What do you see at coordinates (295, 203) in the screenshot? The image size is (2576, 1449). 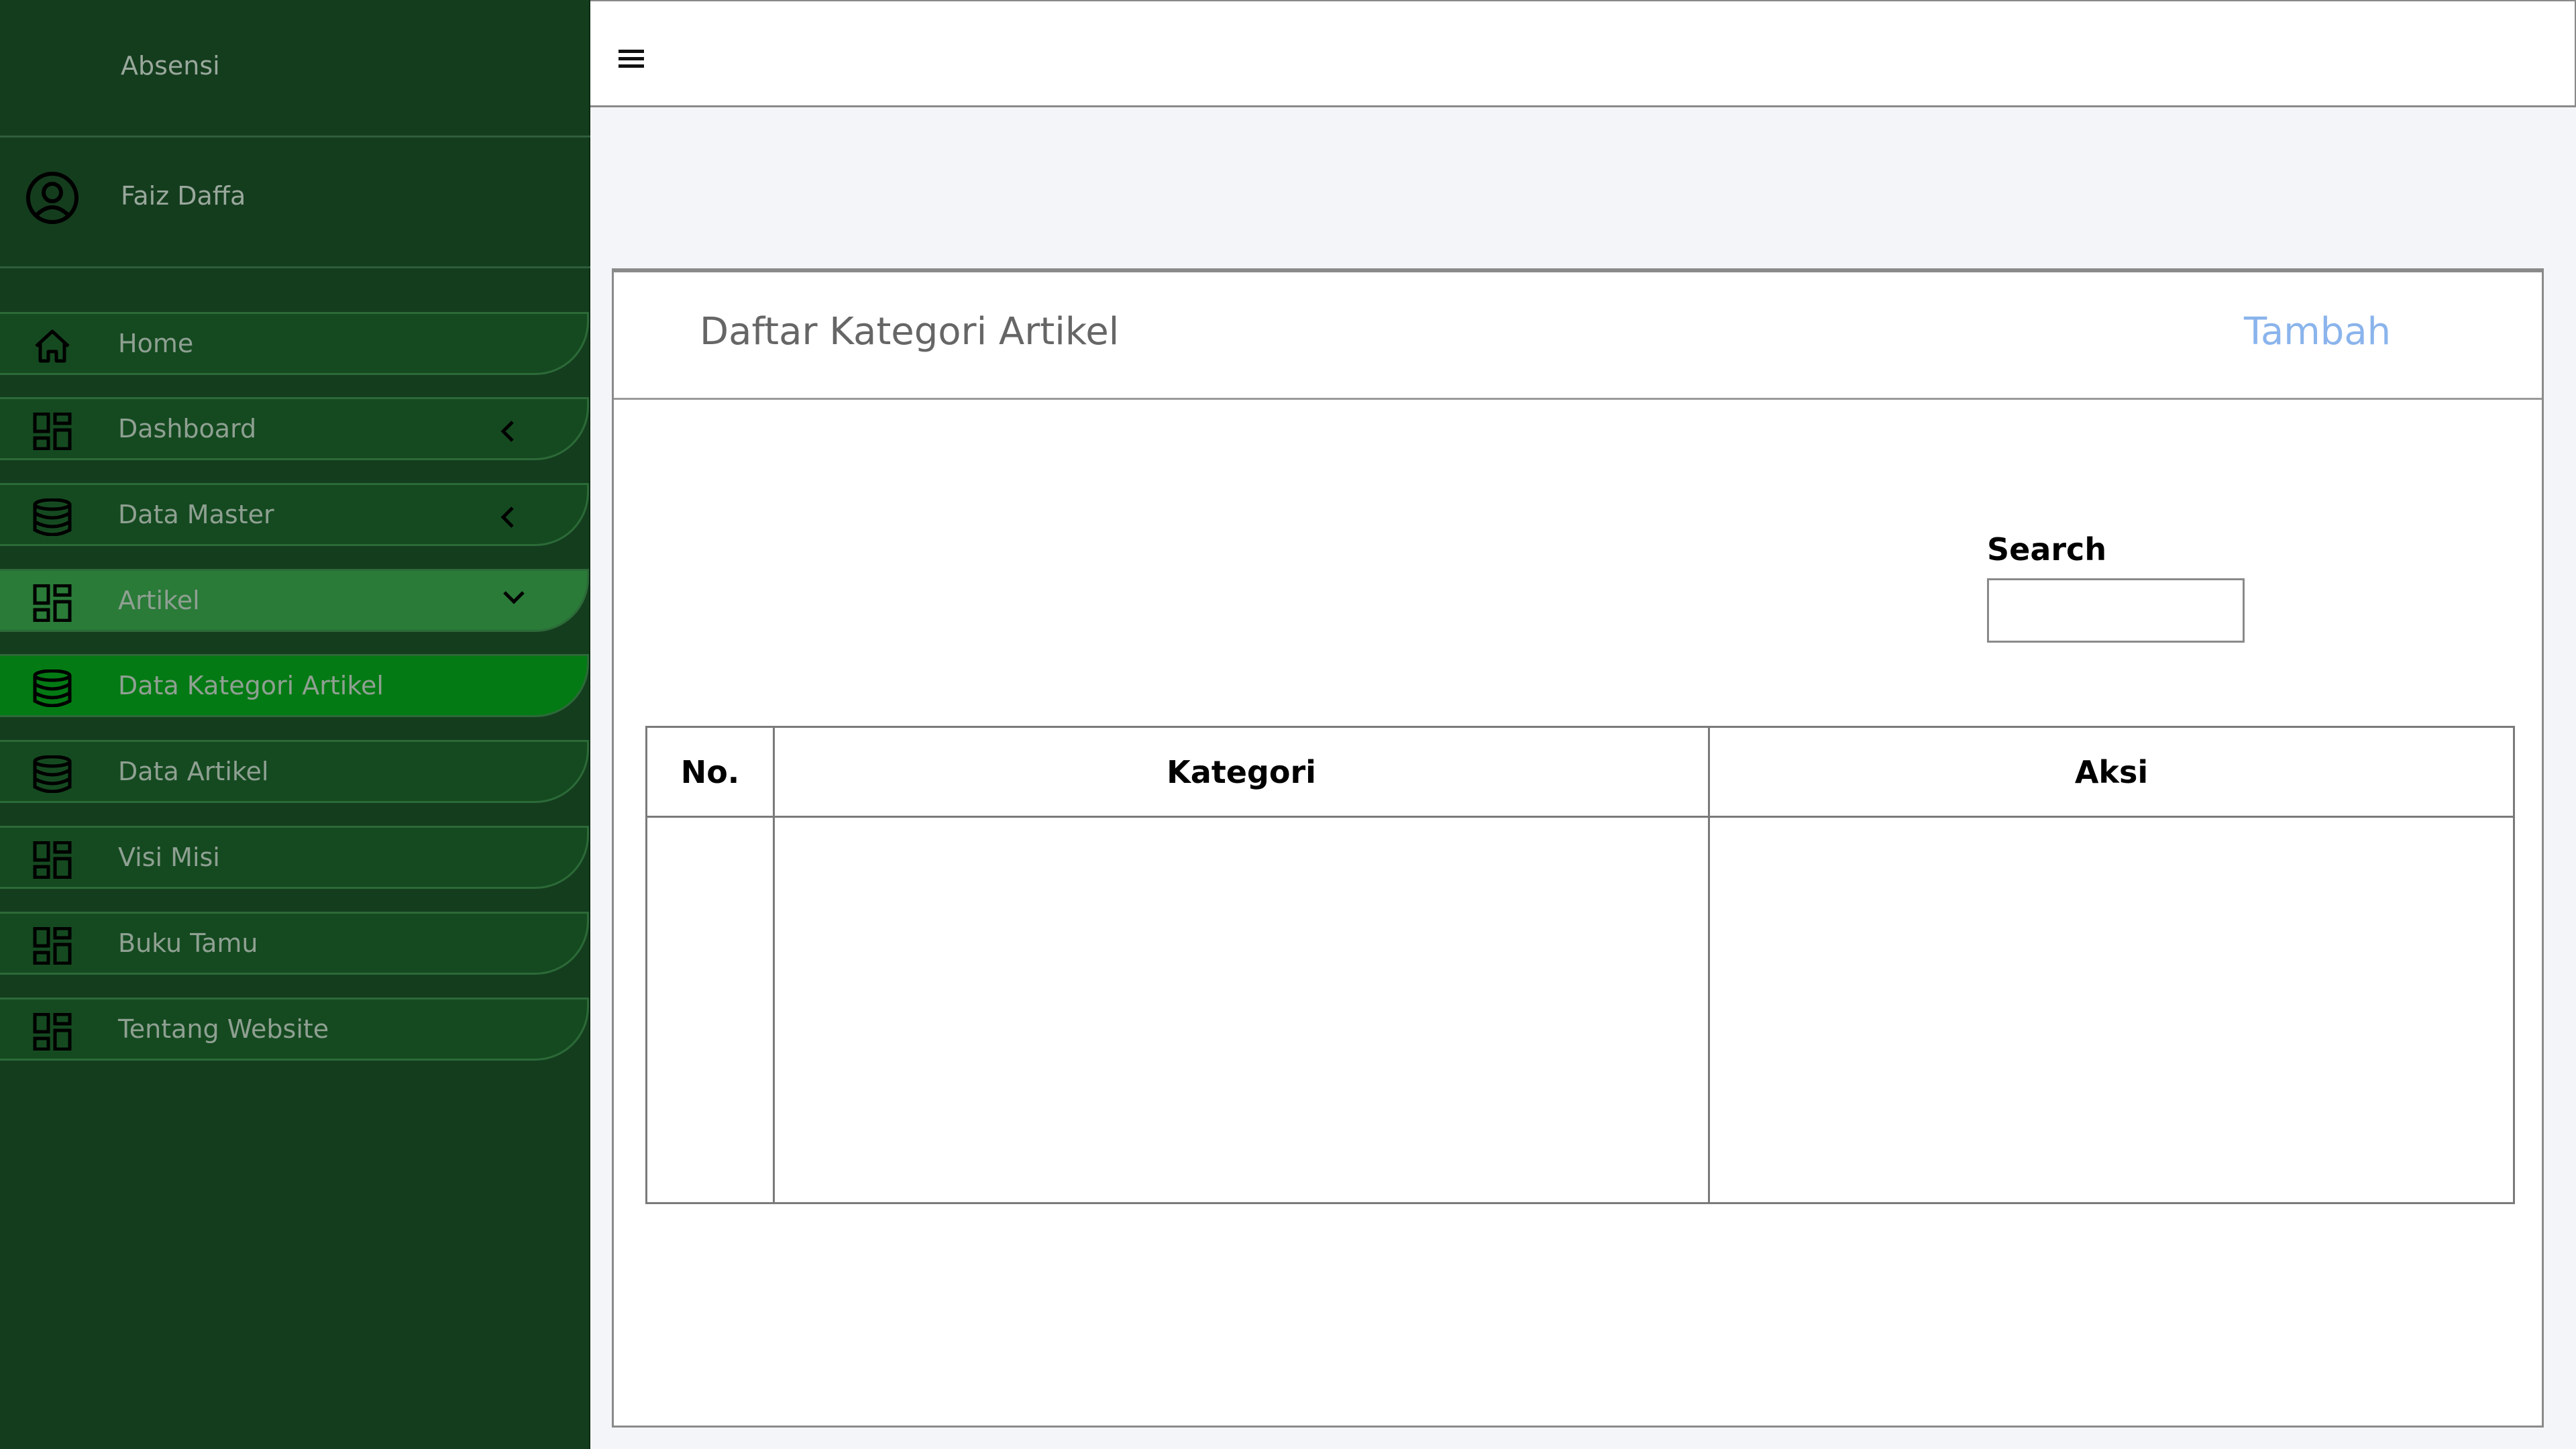 I see `user-panel: Faiz Daffa` at bounding box center [295, 203].